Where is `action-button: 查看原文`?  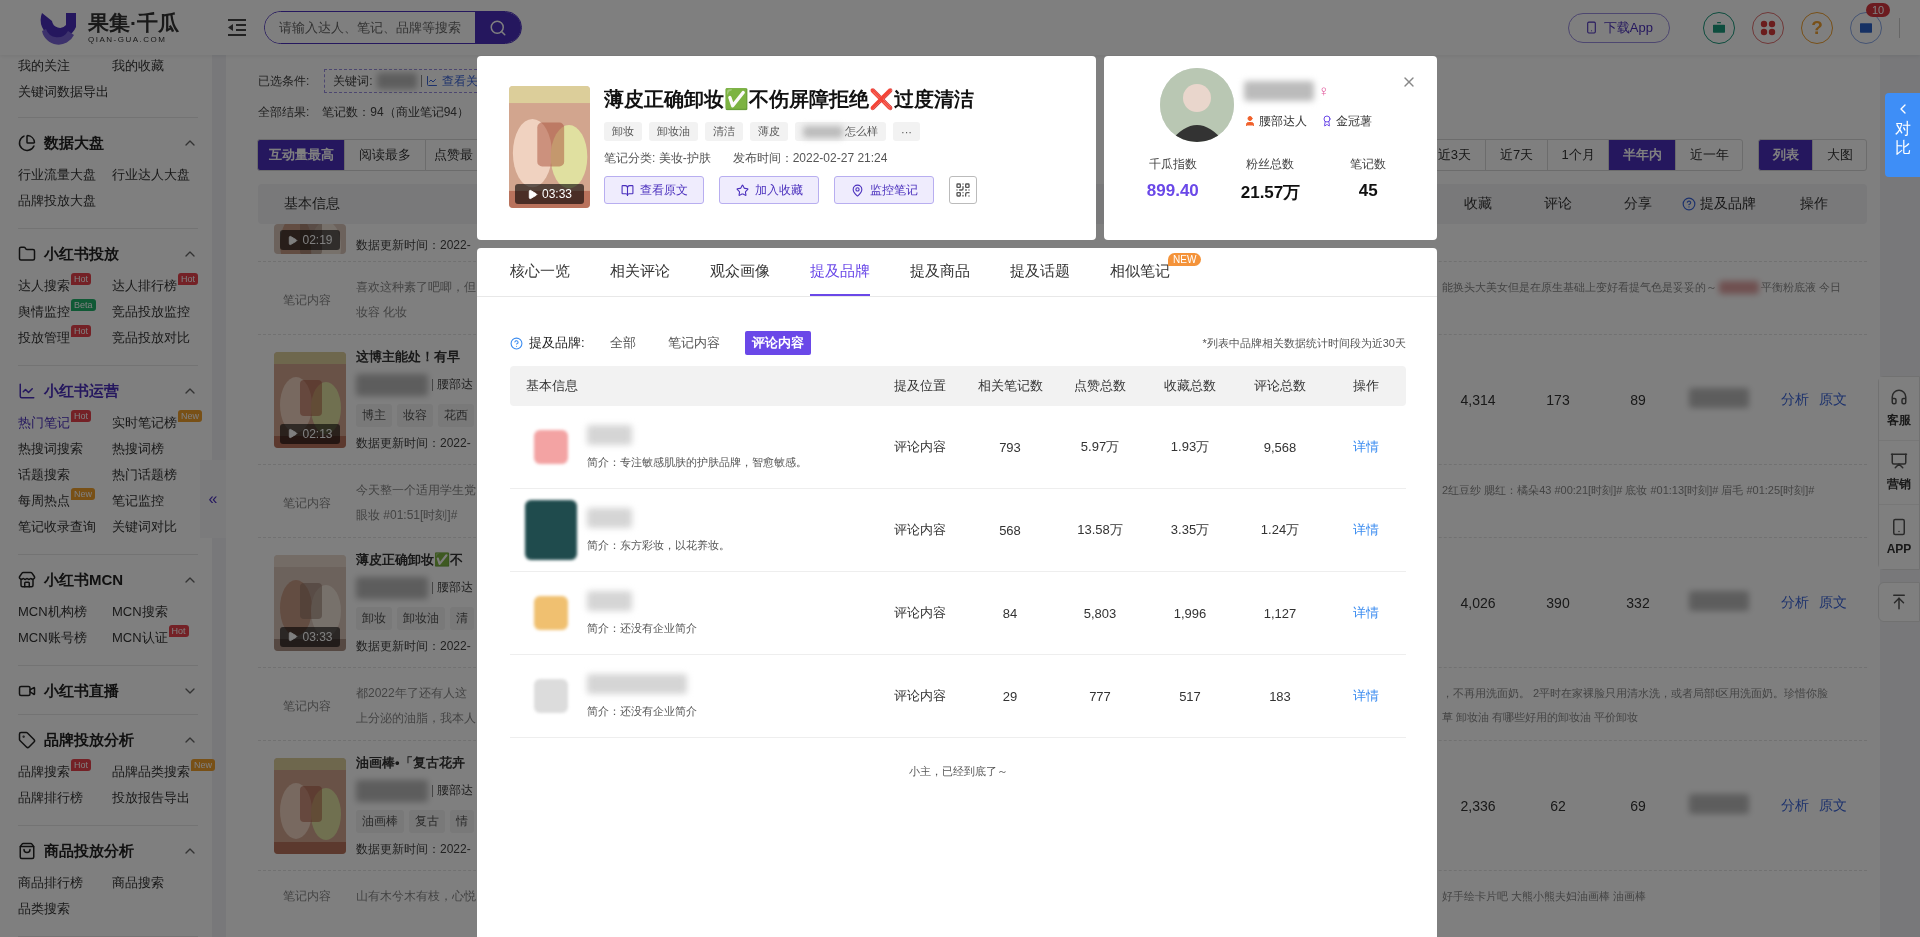 action-button: 查看原文 is located at coordinates (654, 190).